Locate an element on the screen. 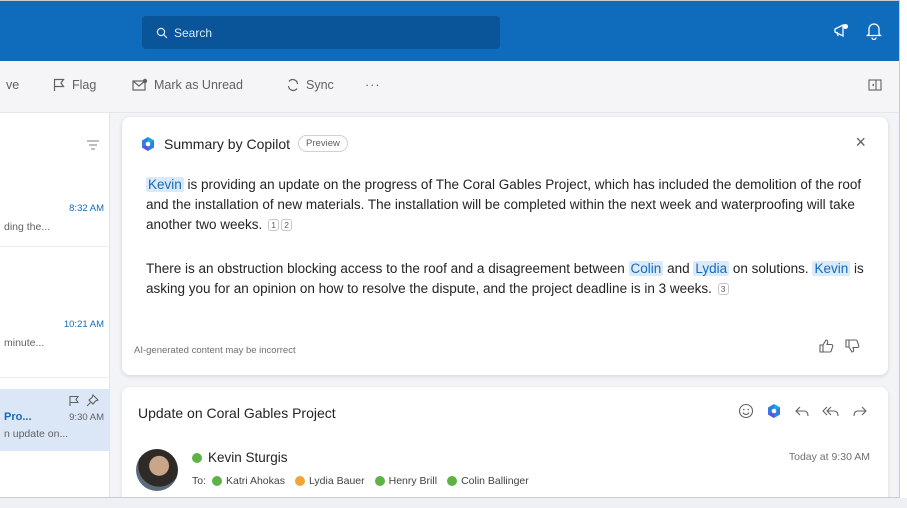  divider is located at coordinates (55, 377).